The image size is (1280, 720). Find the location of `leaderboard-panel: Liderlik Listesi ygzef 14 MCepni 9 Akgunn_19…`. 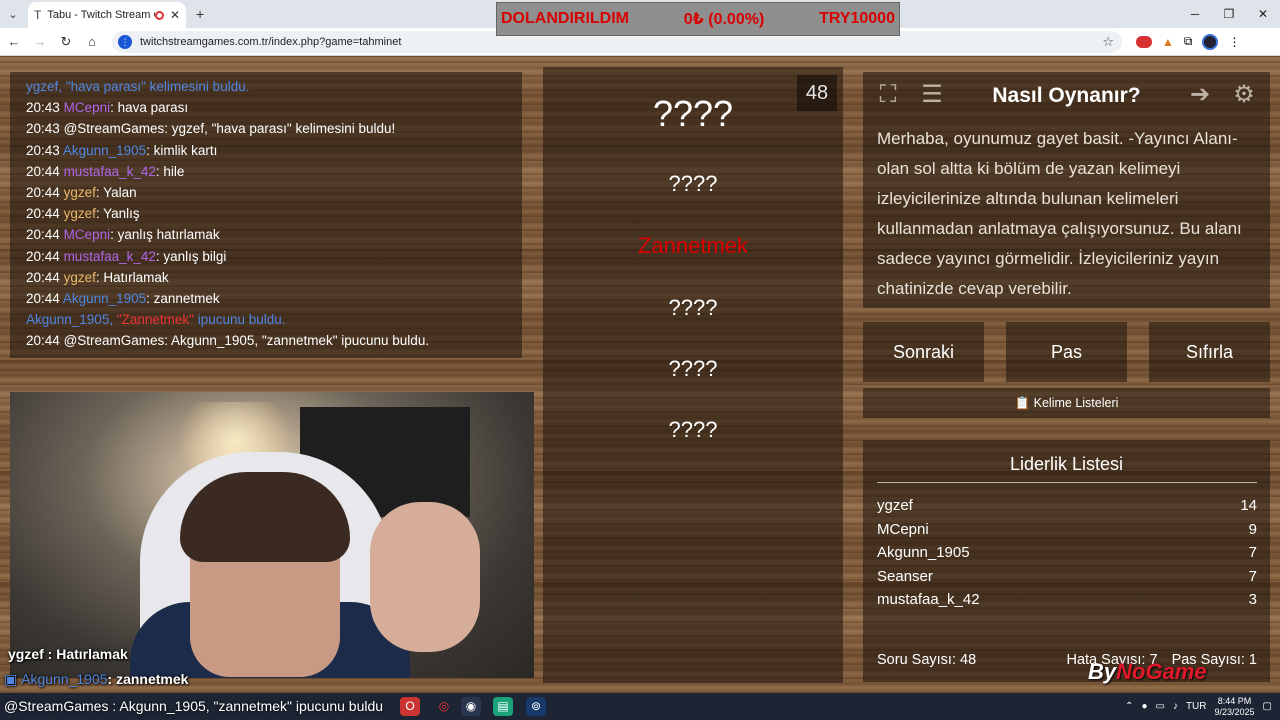

leaderboard-panel: Liderlik Listesi ygzef 14 MCepni 9 Akgunn_19… is located at coordinates (1066, 561).